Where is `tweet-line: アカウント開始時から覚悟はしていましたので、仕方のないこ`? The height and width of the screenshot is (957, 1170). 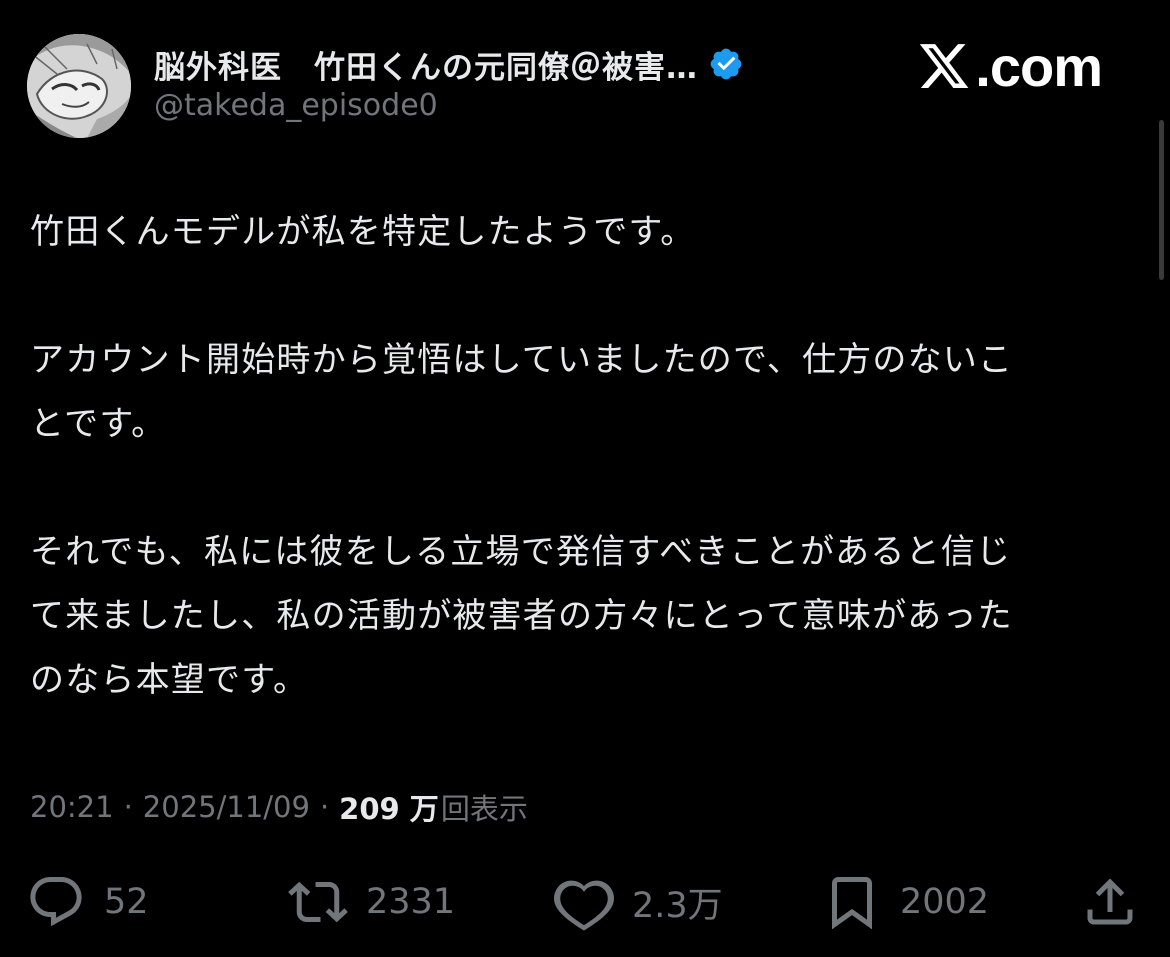 tweet-line: アカウント開始時から覚悟はしていましたので、仕方のないこ is located at coordinates (522, 360).